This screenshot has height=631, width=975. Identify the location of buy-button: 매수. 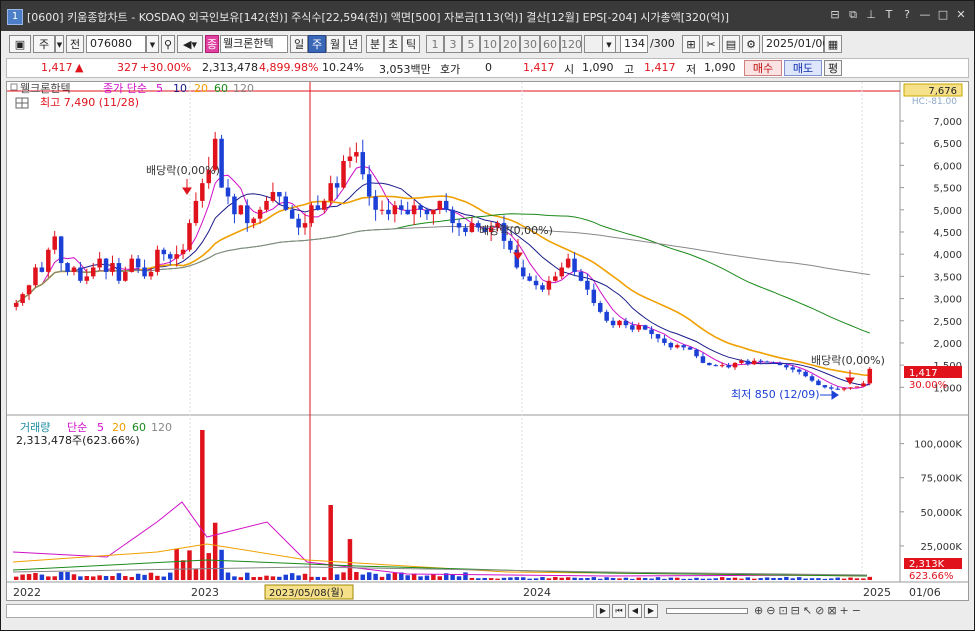
(763, 68).